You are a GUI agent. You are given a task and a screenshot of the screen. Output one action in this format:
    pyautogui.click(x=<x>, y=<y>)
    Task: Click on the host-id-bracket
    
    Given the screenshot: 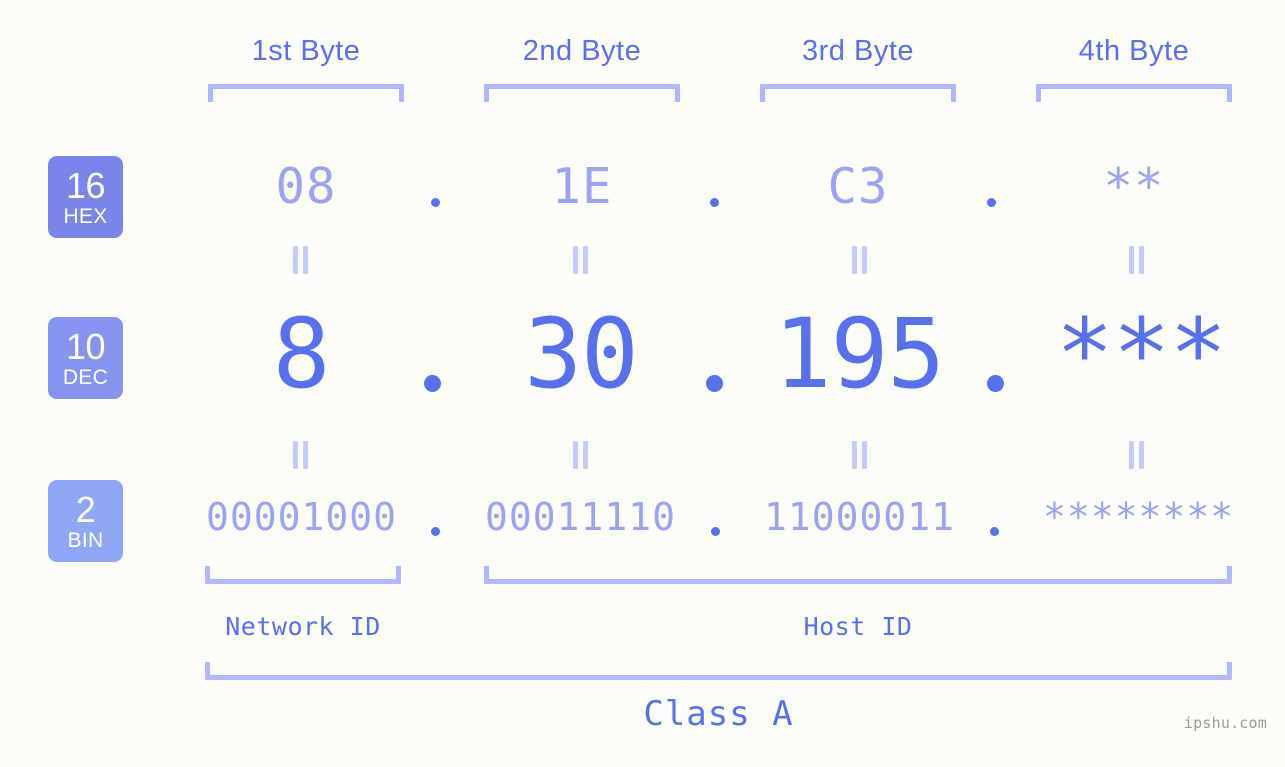 What is the action you would take?
    pyautogui.click(x=858, y=575)
    